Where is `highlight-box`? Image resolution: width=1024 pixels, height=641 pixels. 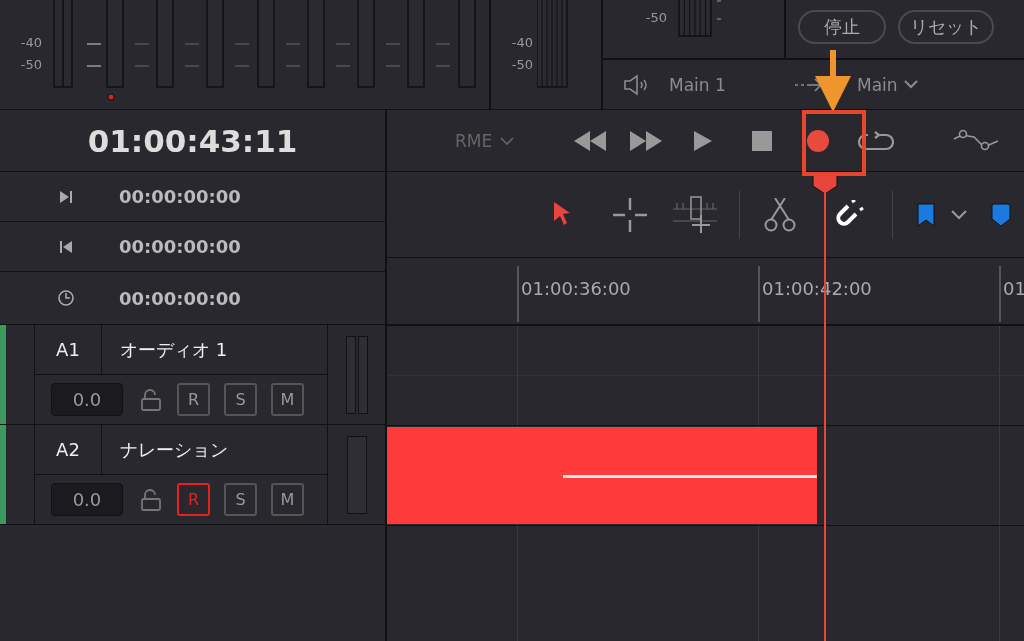
highlight-box is located at coordinates (834, 143).